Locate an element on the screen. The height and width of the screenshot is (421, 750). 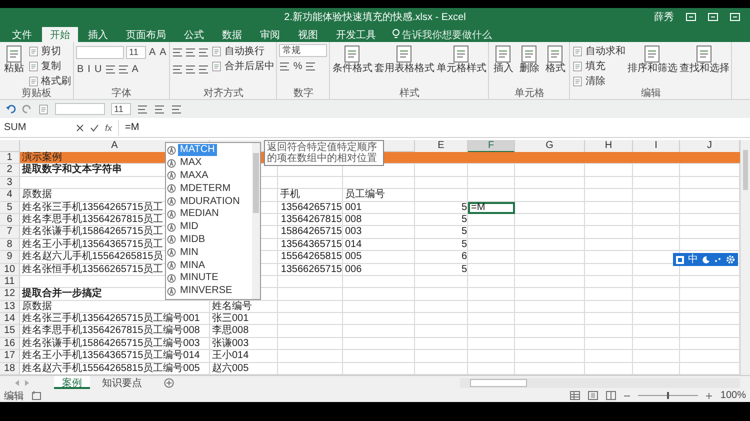
ribbon-tab: 开发工具 is located at coordinates (356, 34).